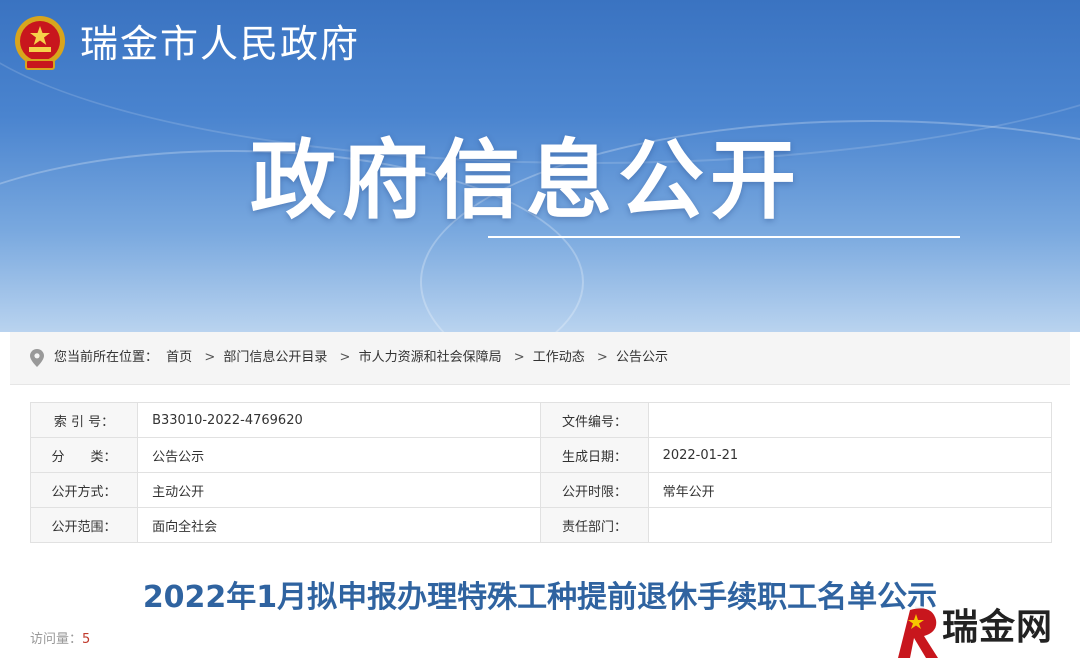 The image size is (1080, 666). I want to click on meta-key-doc-number: 文件编号：, so click(594, 420).